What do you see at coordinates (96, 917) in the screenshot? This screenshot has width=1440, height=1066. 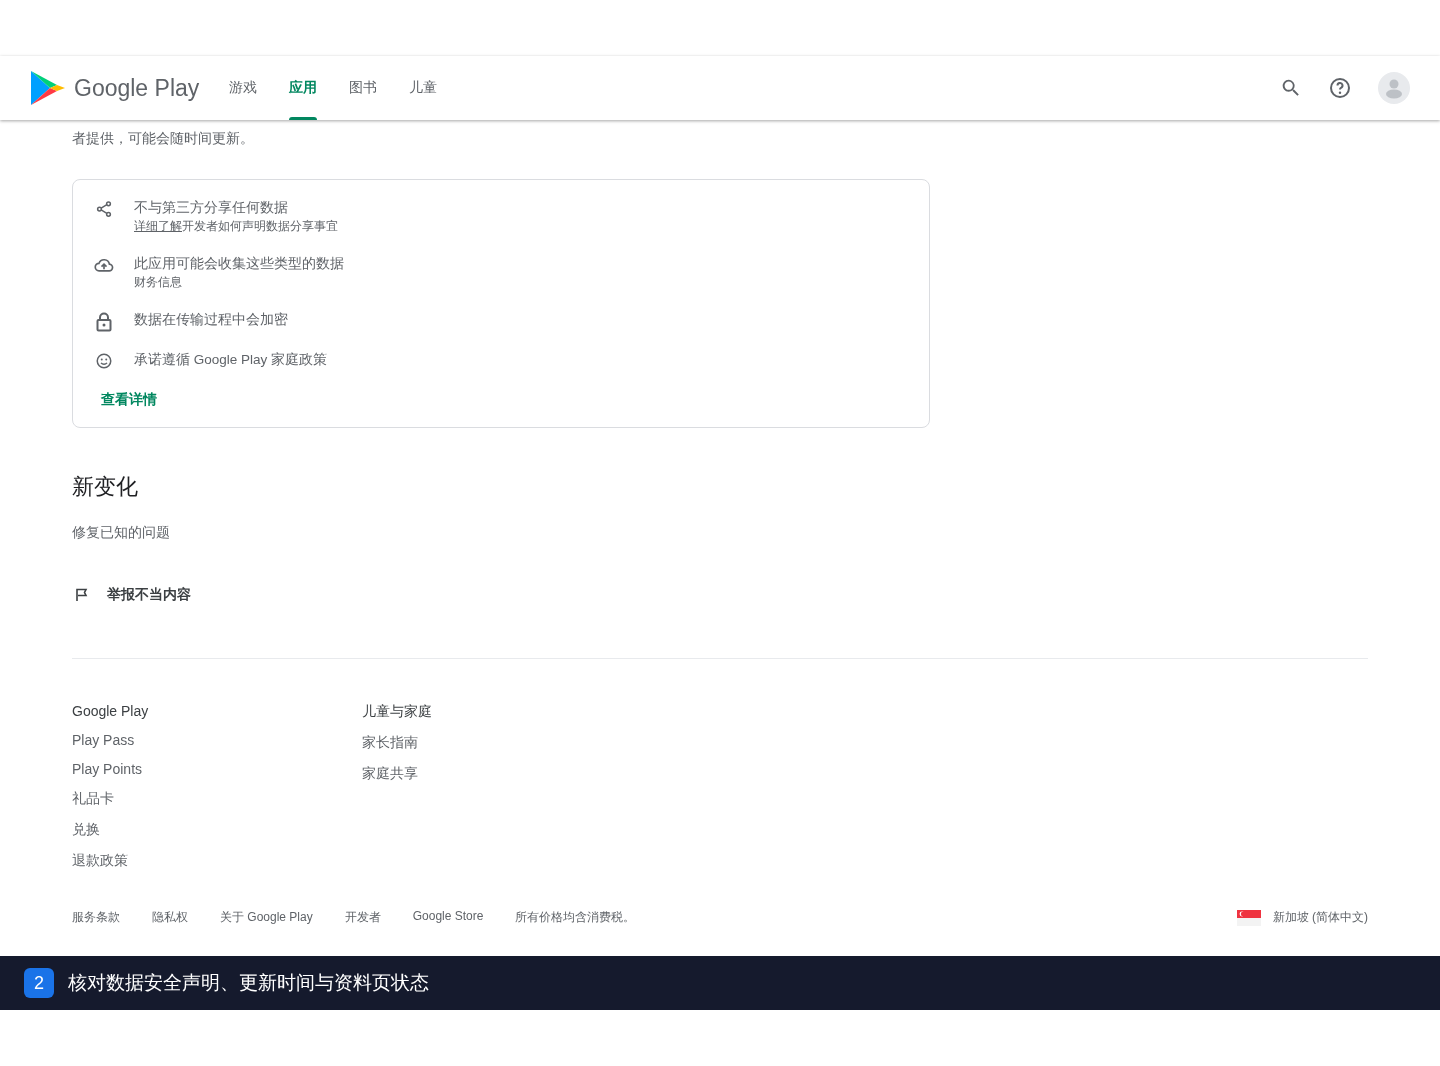 I see `footer-link: 服务条款` at bounding box center [96, 917].